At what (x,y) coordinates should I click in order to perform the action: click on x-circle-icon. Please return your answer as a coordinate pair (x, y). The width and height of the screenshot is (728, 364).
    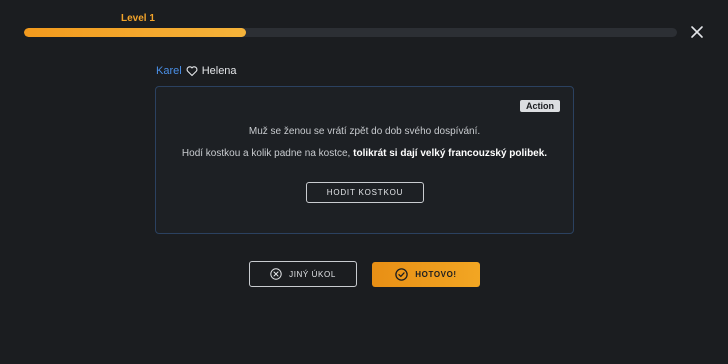
    Looking at the image, I should click on (276, 274).